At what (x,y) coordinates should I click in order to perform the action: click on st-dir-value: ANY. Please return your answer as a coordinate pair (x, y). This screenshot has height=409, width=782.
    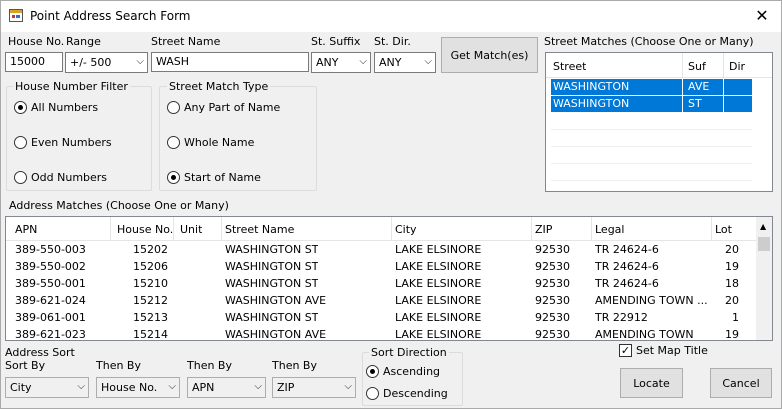
    Looking at the image, I should click on (390, 62).